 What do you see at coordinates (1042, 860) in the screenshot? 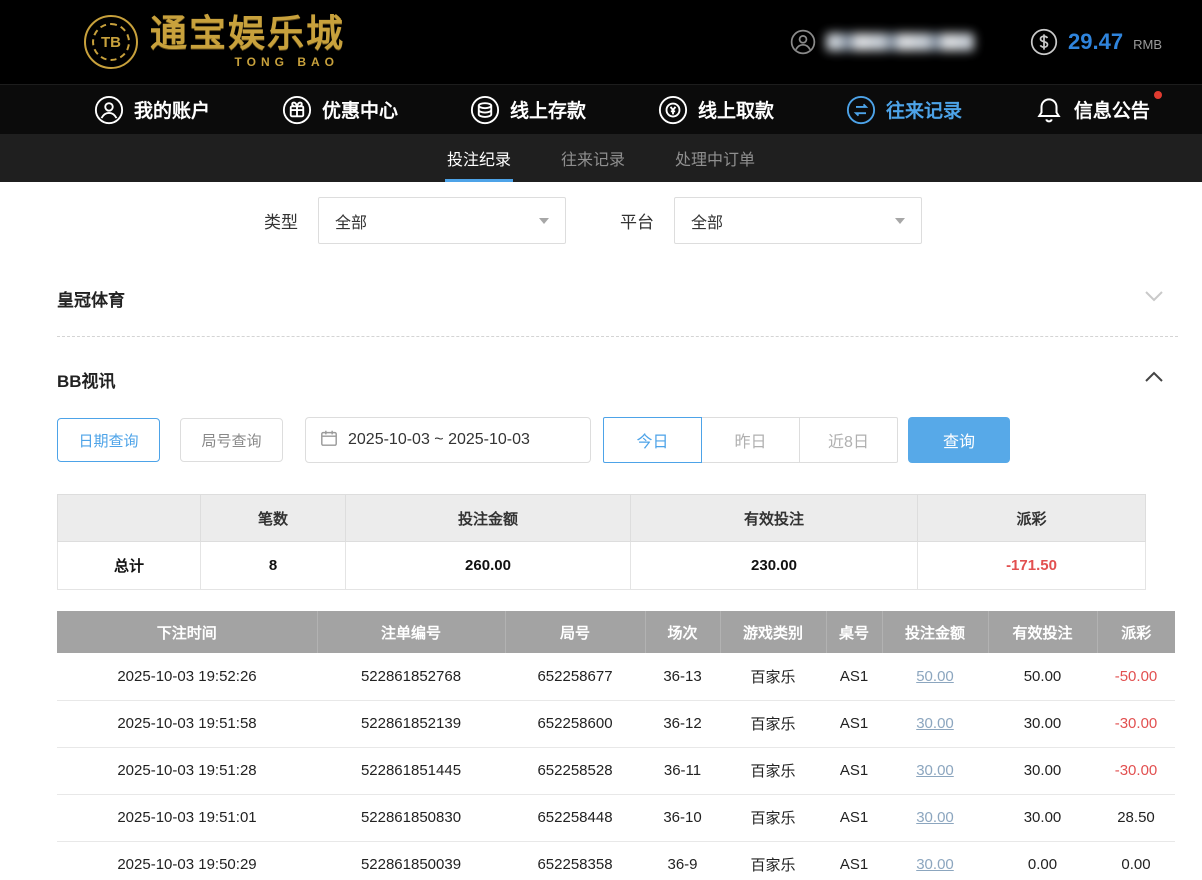
I see `cell-valid: 0.00` at bounding box center [1042, 860].